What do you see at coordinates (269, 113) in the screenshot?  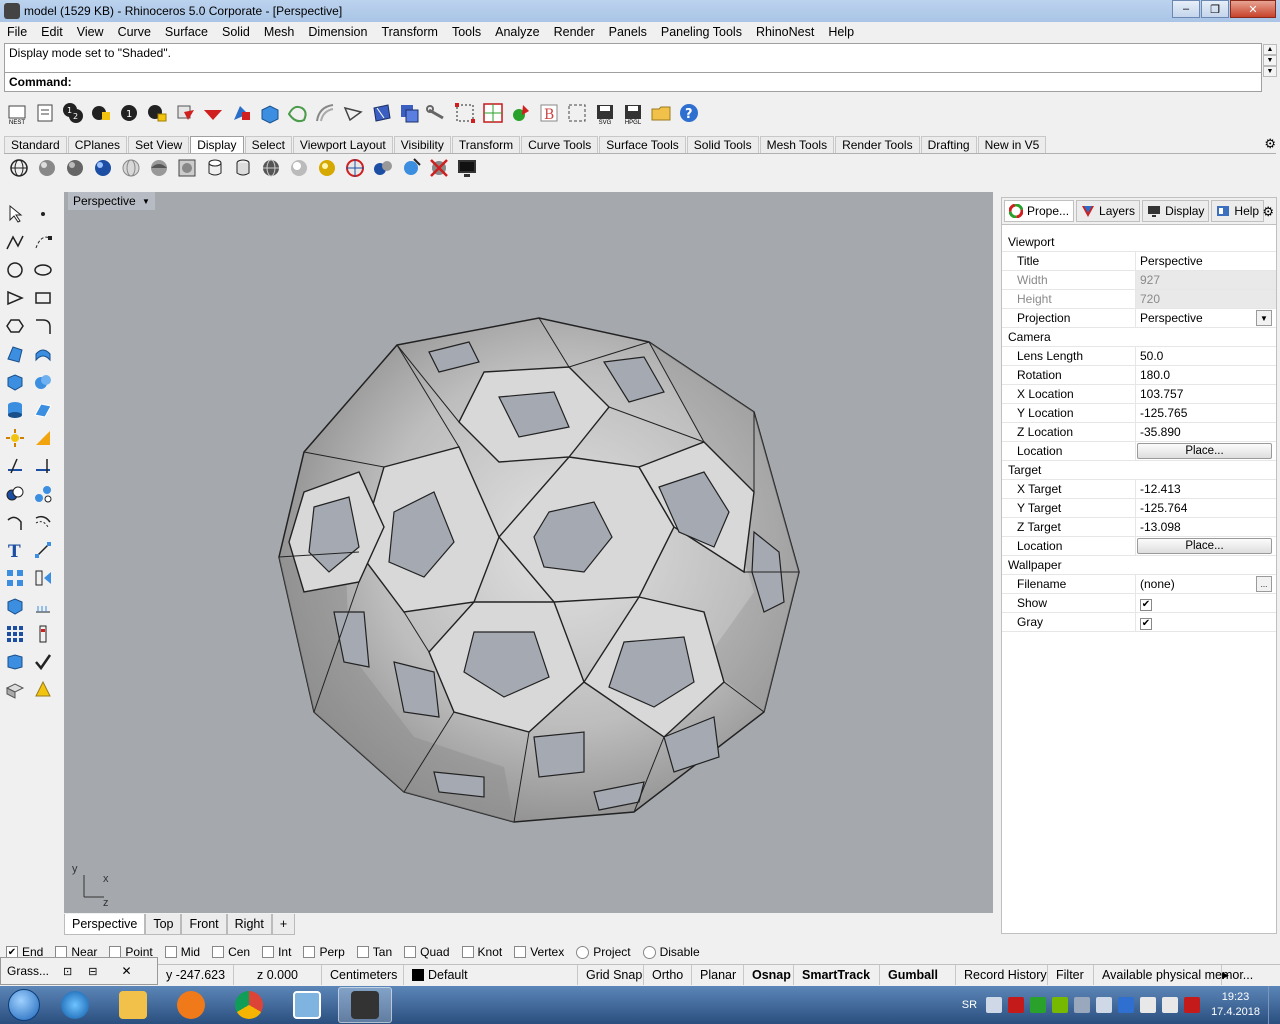 I see `box-blue-icon` at bounding box center [269, 113].